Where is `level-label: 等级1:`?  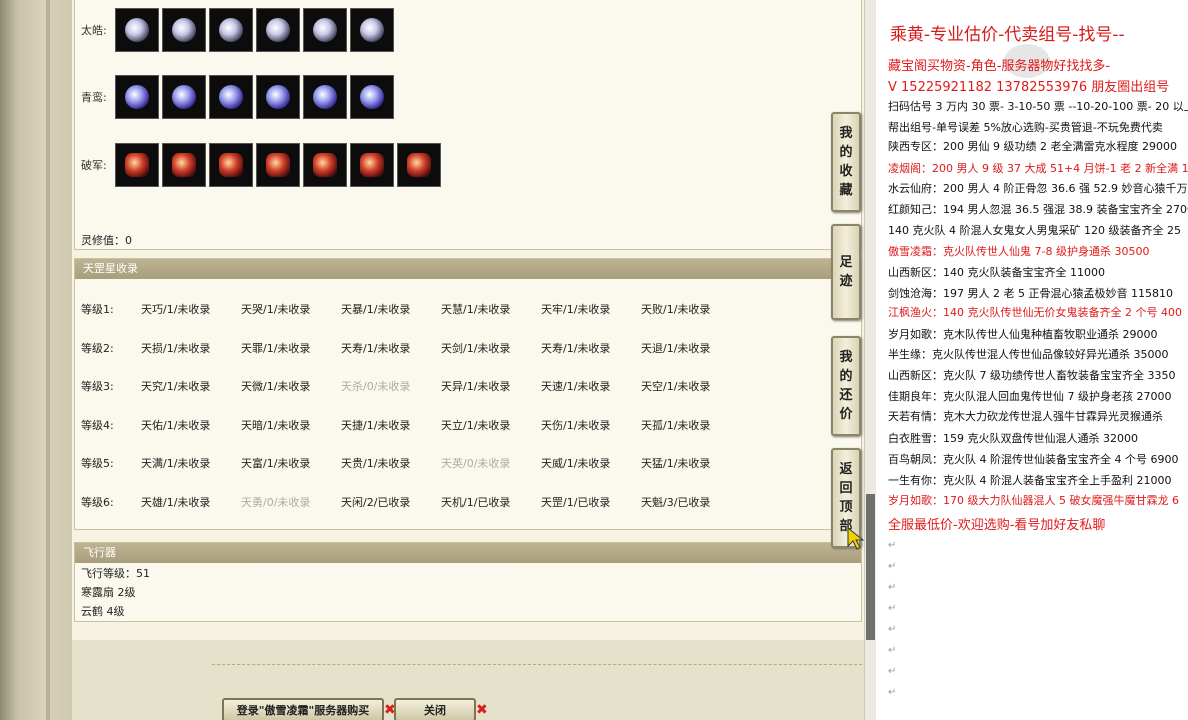 level-label: 等级1: is located at coordinates (97, 309).